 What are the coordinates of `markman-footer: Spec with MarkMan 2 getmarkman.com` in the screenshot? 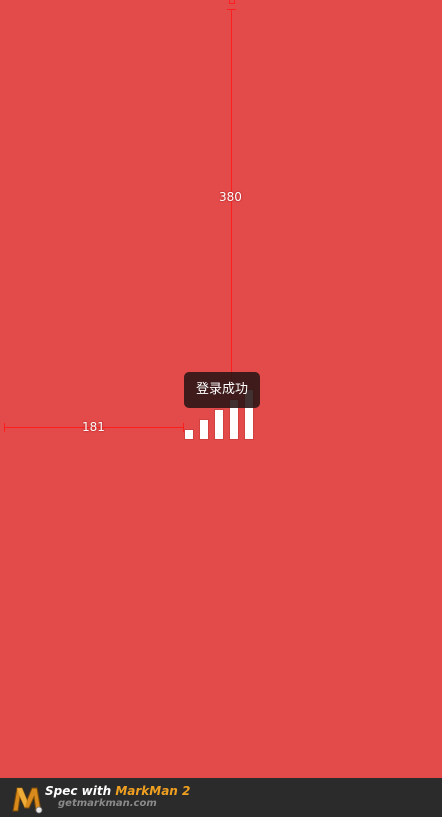 It's located at (221, 797).